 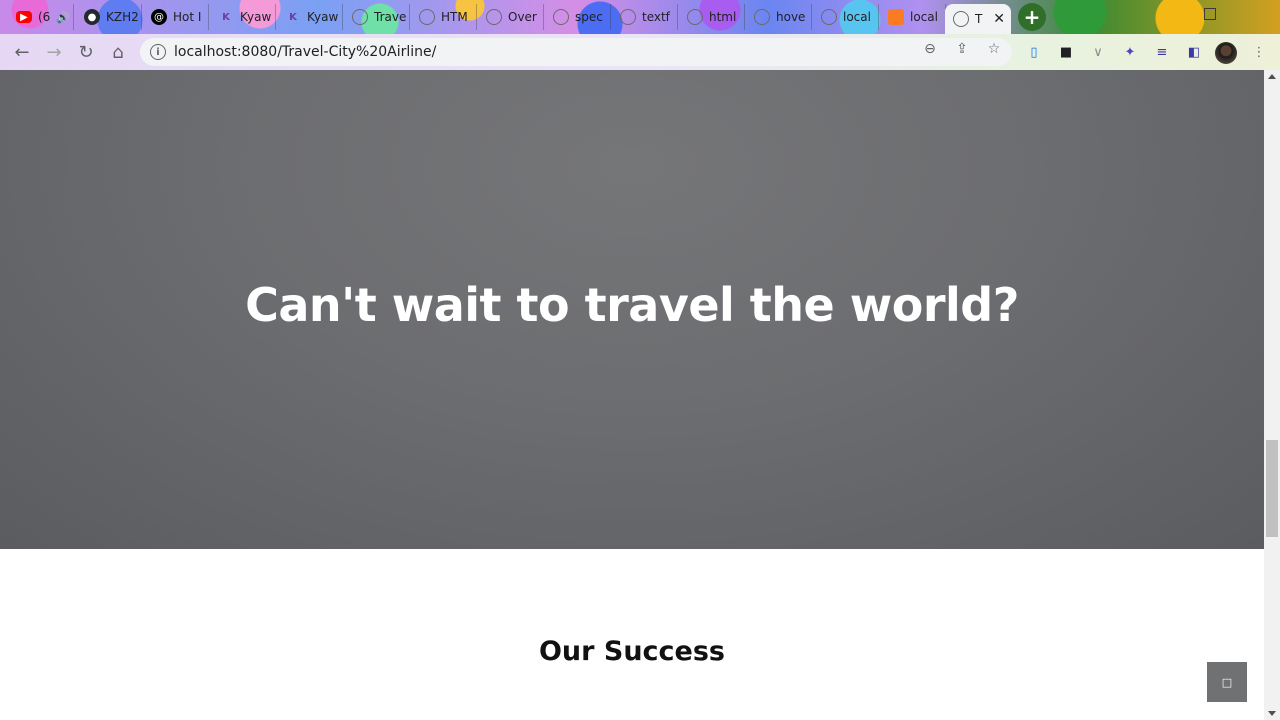 I want to click on tab-github: ● KZH2, so click(x=109, y=17).